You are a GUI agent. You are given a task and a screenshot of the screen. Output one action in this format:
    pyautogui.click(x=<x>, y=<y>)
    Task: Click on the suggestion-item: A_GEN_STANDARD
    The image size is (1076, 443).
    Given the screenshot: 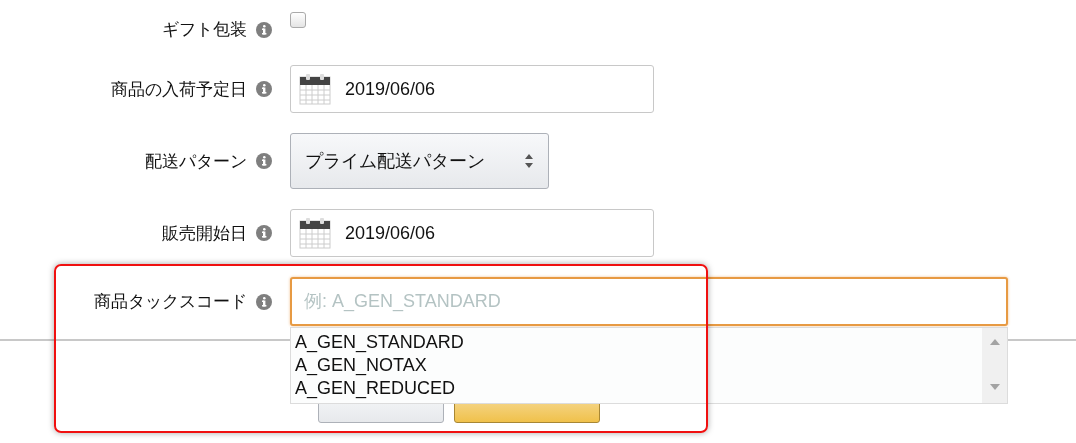 What is the action you would take?
    pyautogui.click(x=636, y=342)
    